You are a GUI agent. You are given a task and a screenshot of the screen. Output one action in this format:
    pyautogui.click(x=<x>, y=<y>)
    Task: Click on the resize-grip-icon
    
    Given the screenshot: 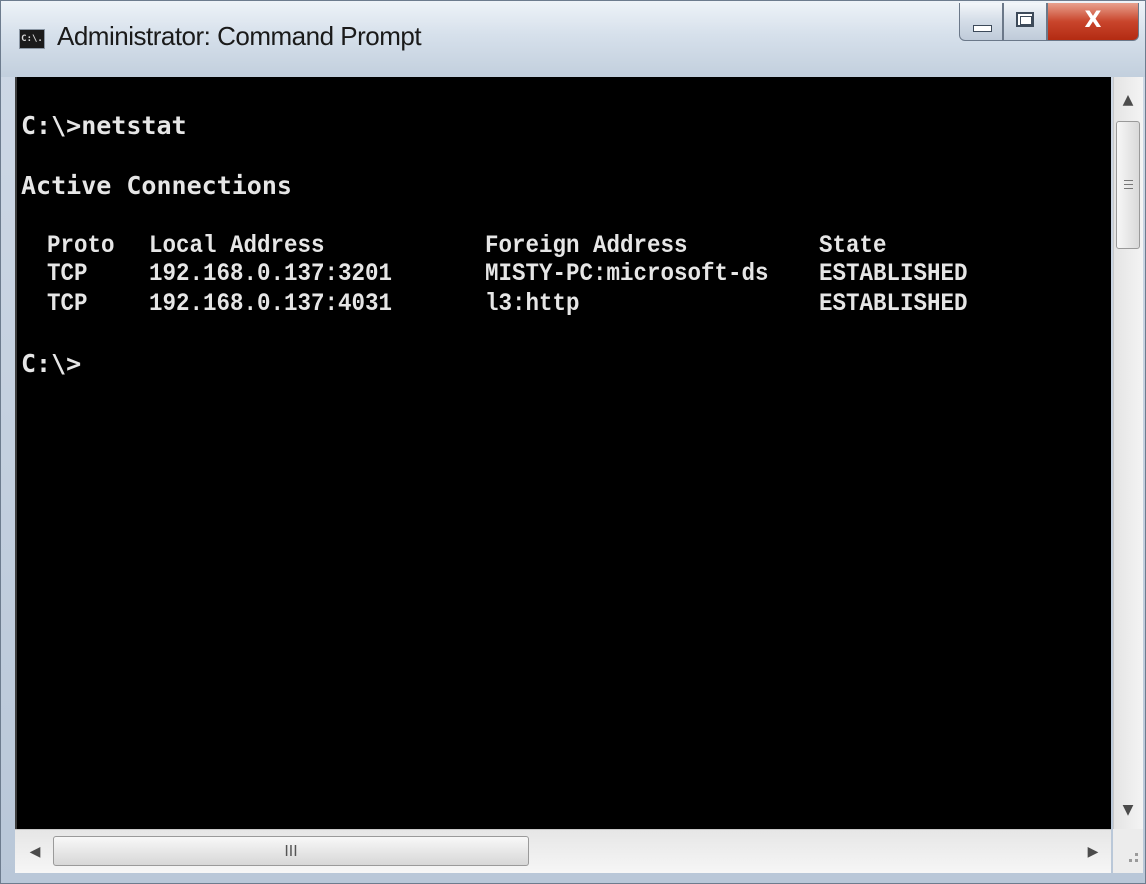 What is the action you would take?
    pyautogui.click(x=1128, y=851)
    